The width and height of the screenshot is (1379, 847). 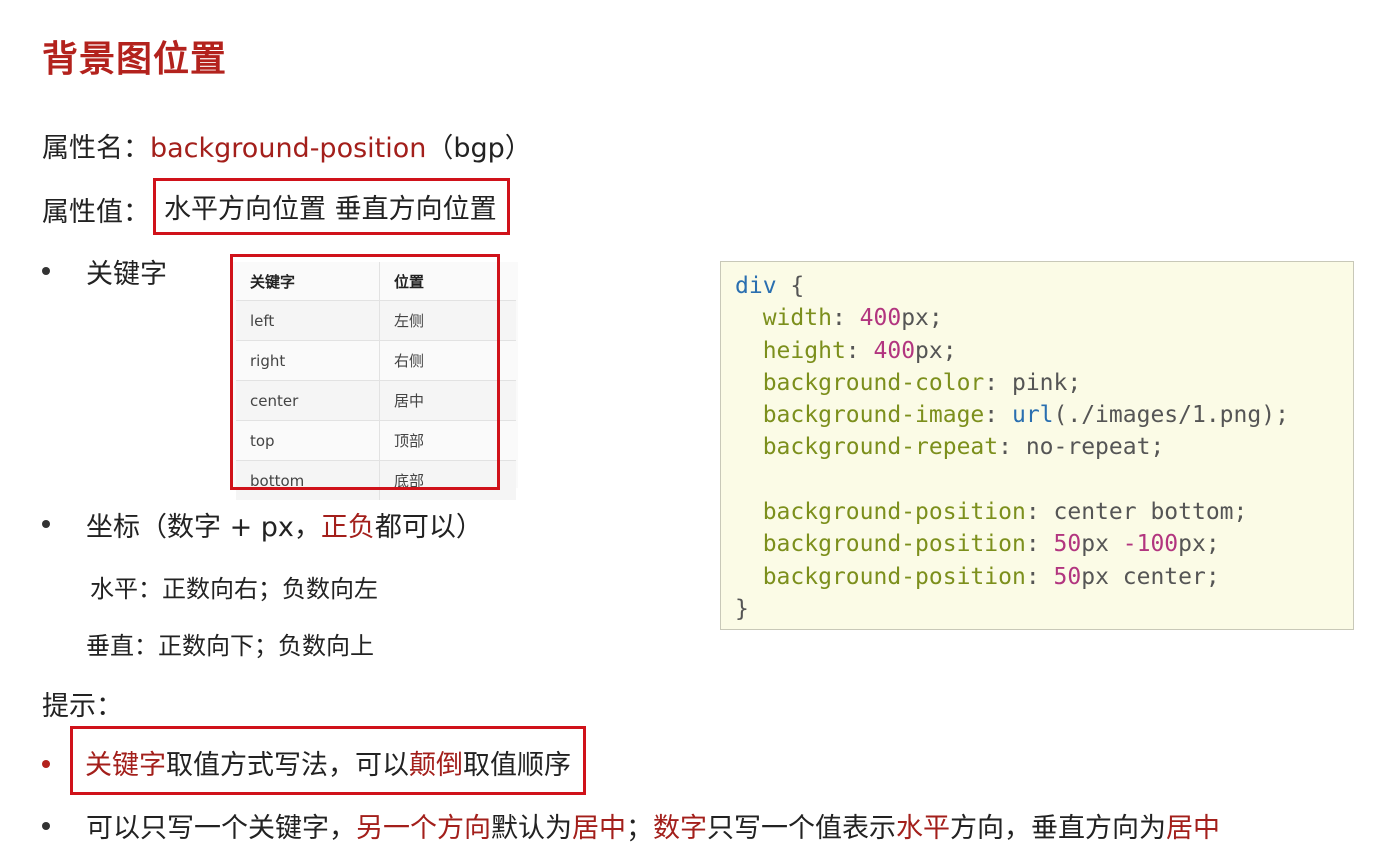 What do you see at coordinates (1102, 544) in the screenshot?
I see `code-unit: px` at bounding box center [1102, 544].